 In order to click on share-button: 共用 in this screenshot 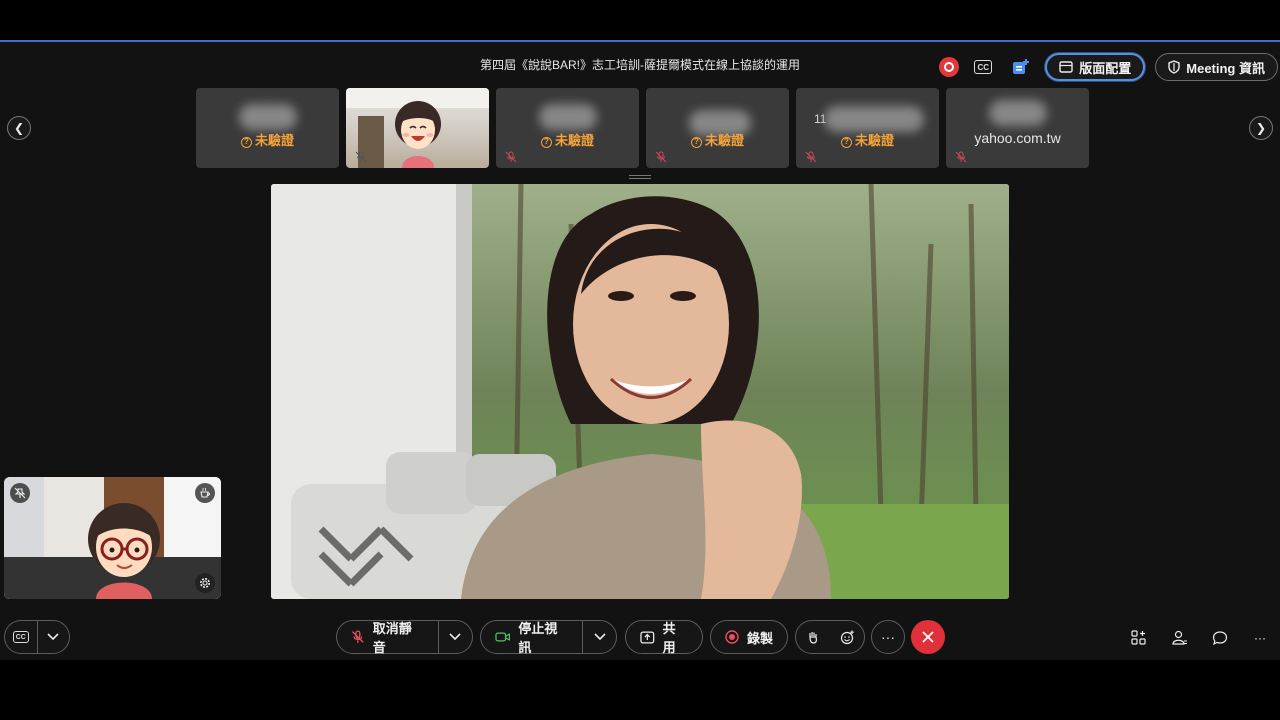, I will do `click(664, 638)`.